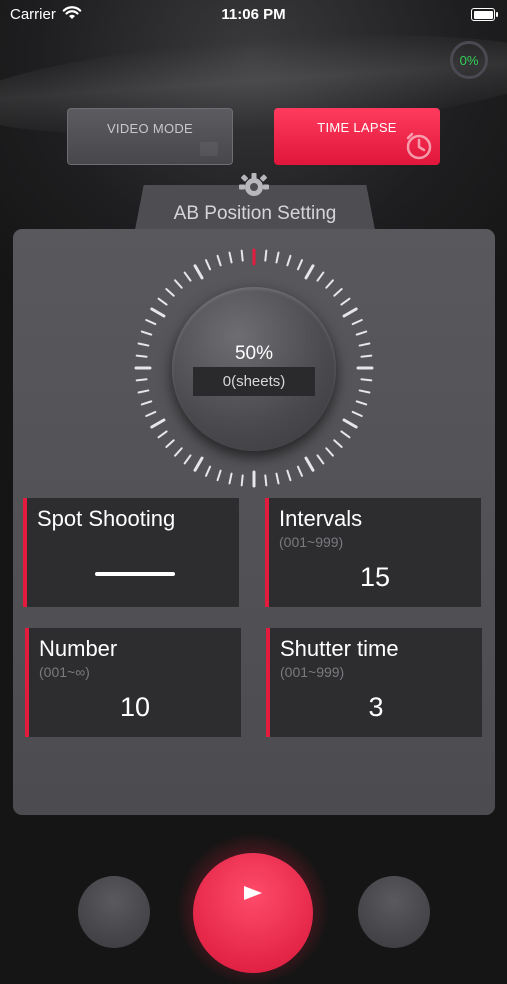 This screenshot has height=984, width=507. I want to click on dial-percent: 50%, so click(254, 353).